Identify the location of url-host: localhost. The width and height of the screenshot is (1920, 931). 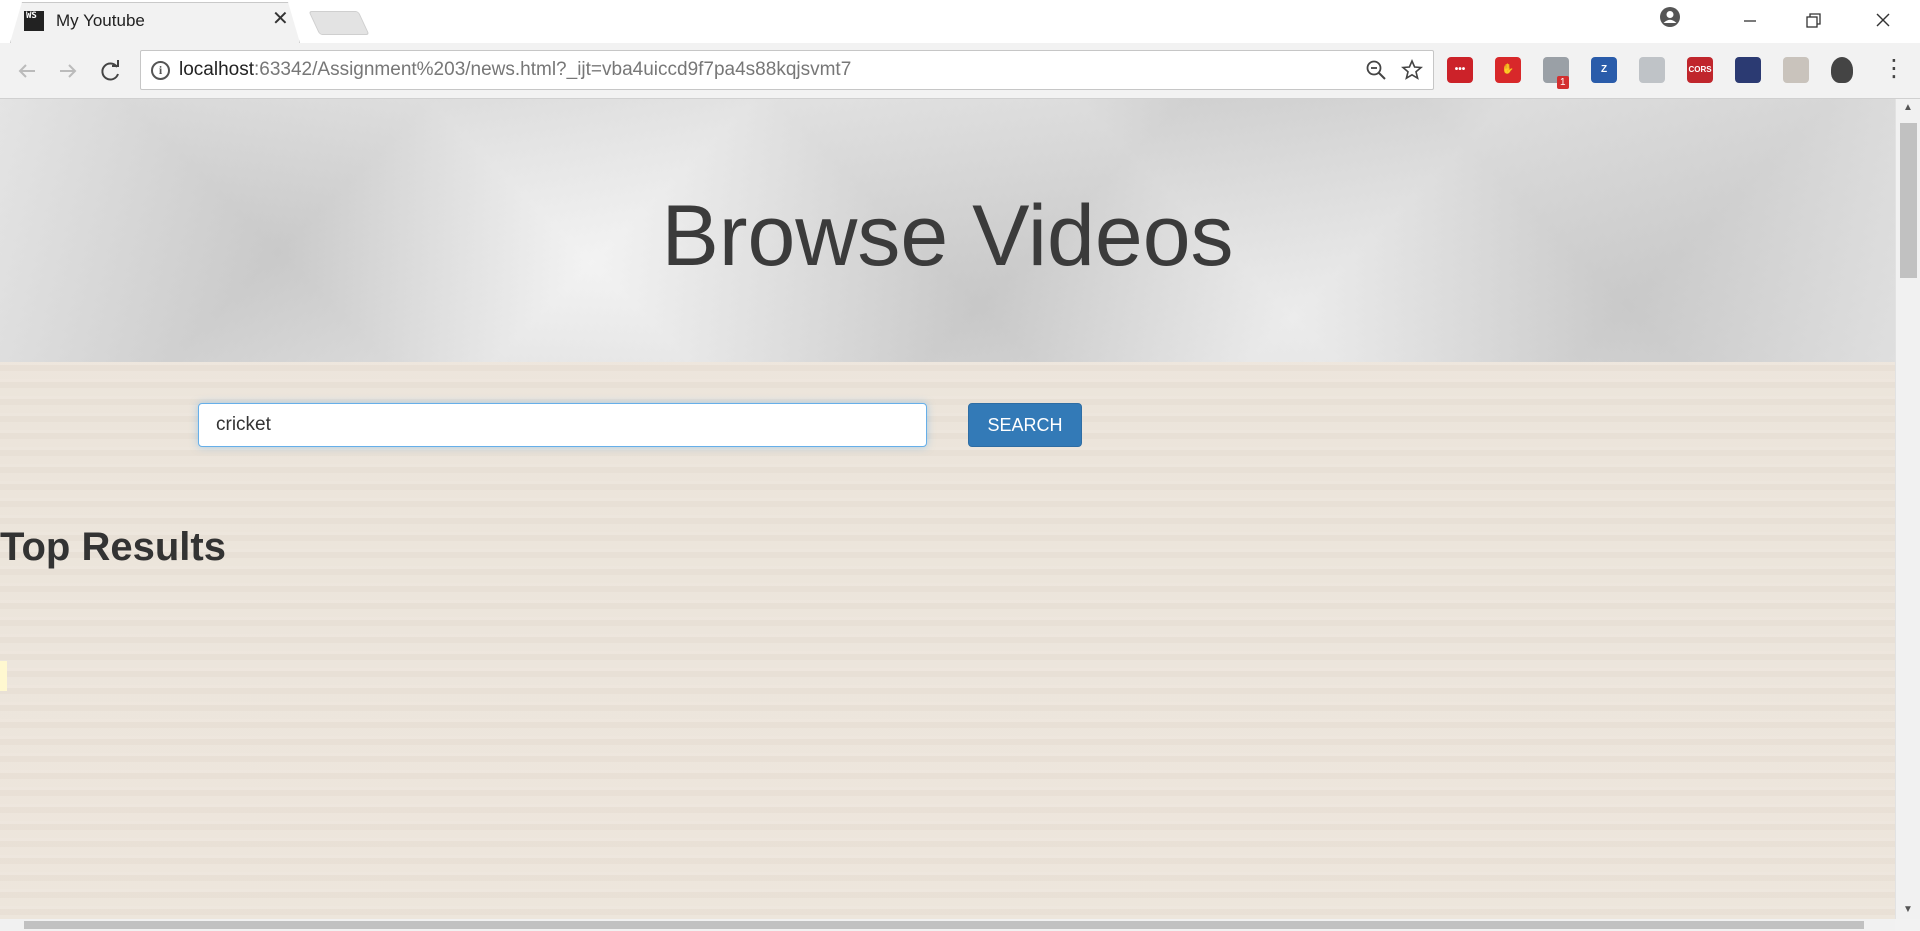
(216, 69).